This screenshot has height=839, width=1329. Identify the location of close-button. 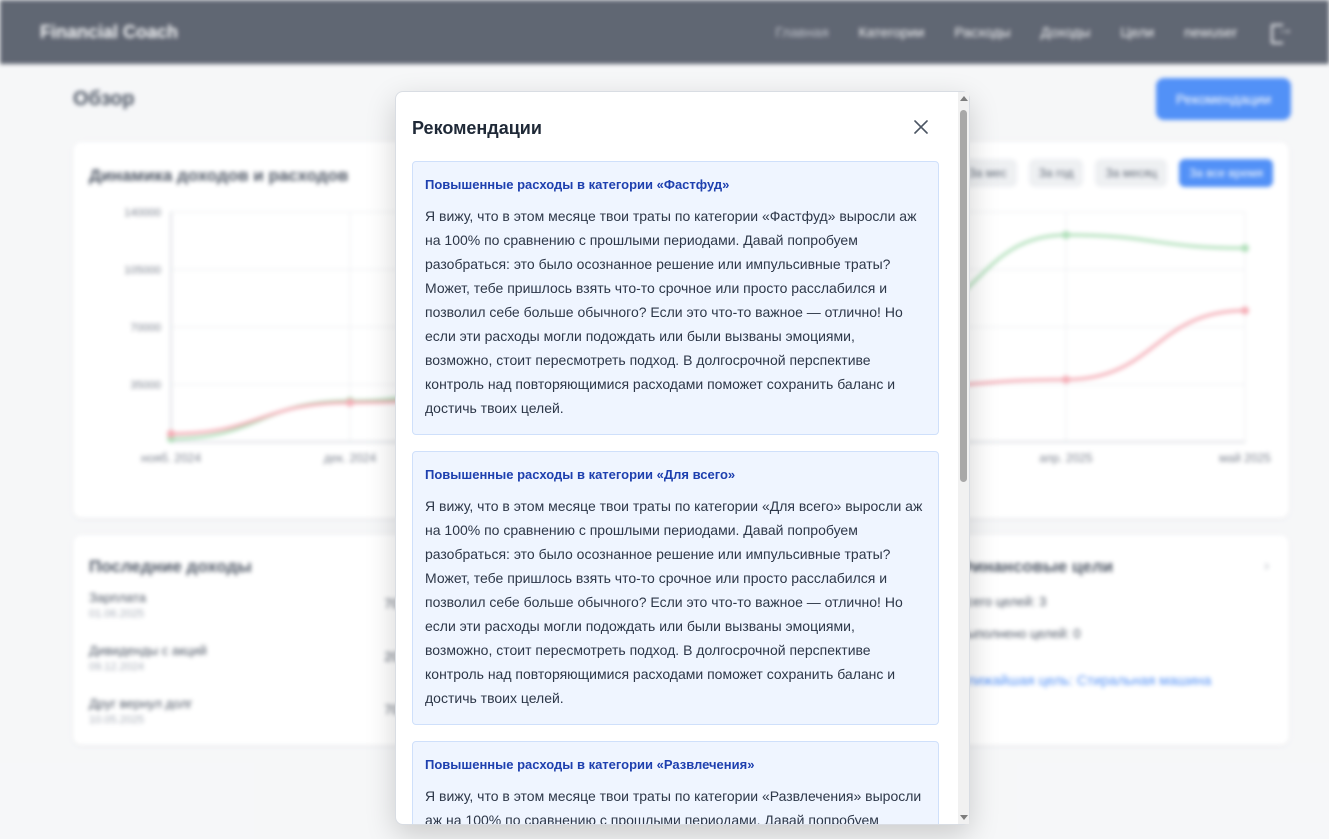
(921, 127).